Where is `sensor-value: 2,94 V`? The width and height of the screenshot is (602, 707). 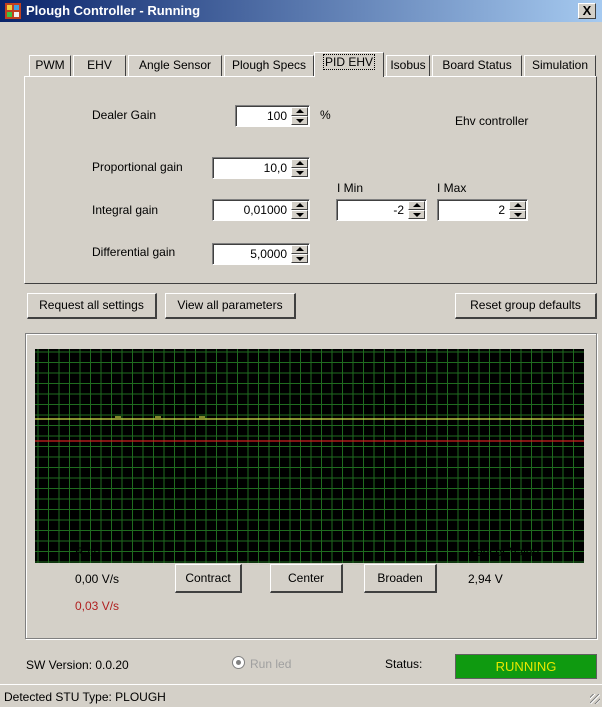 sensor-value: 2,94 V is located at coordinates (485, 579).